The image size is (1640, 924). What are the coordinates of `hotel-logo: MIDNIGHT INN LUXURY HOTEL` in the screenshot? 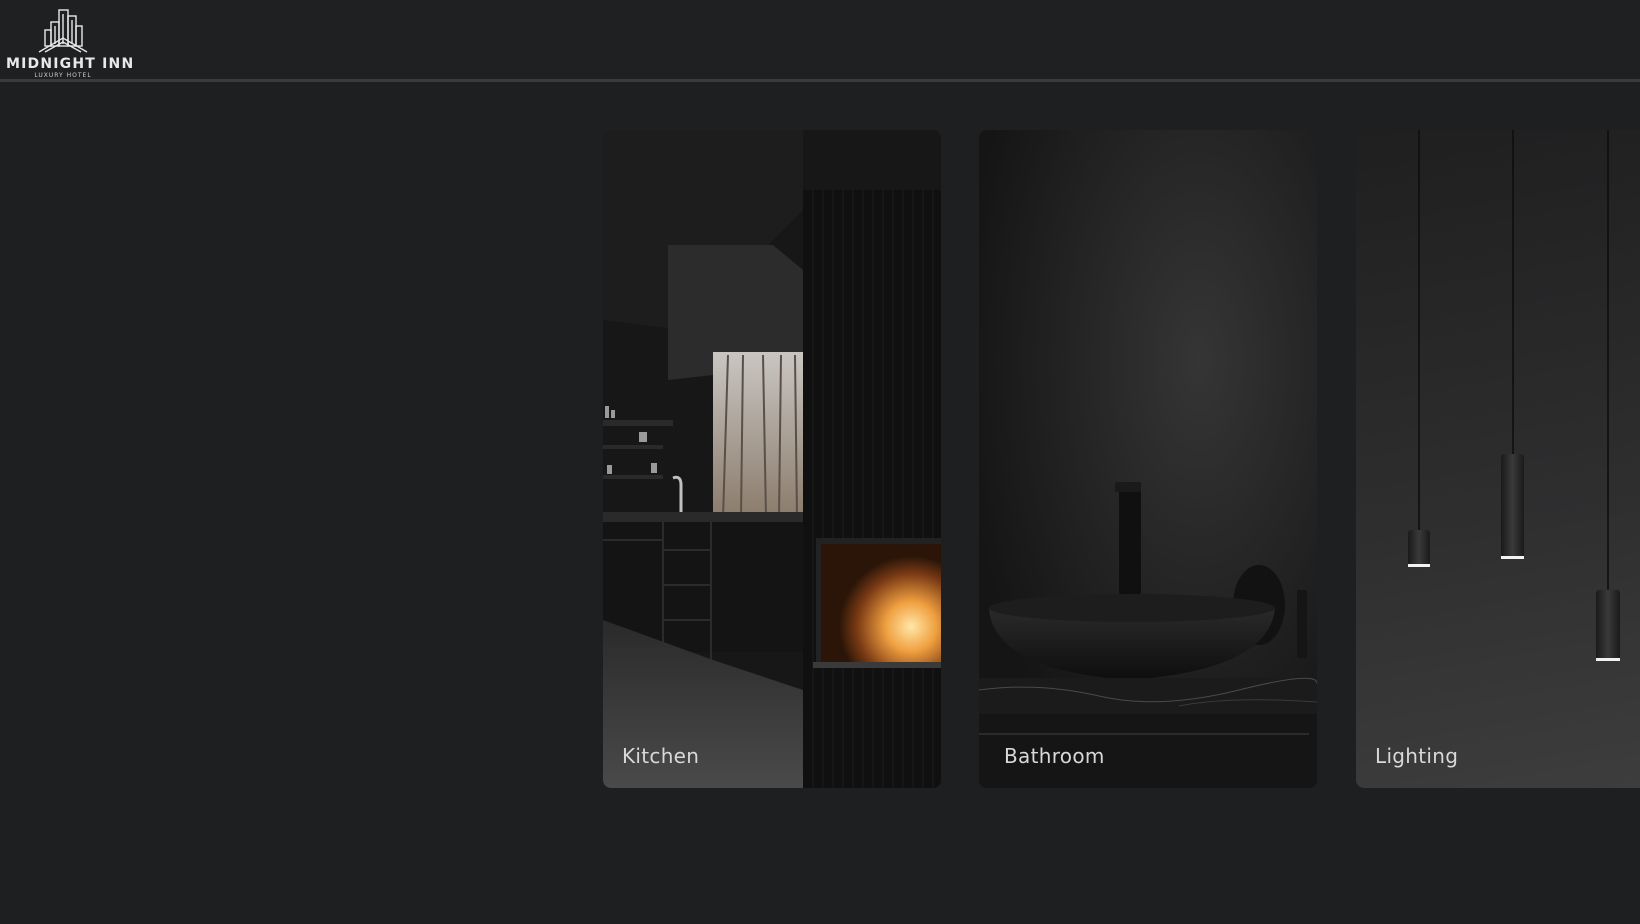 It's located at (70, 42).